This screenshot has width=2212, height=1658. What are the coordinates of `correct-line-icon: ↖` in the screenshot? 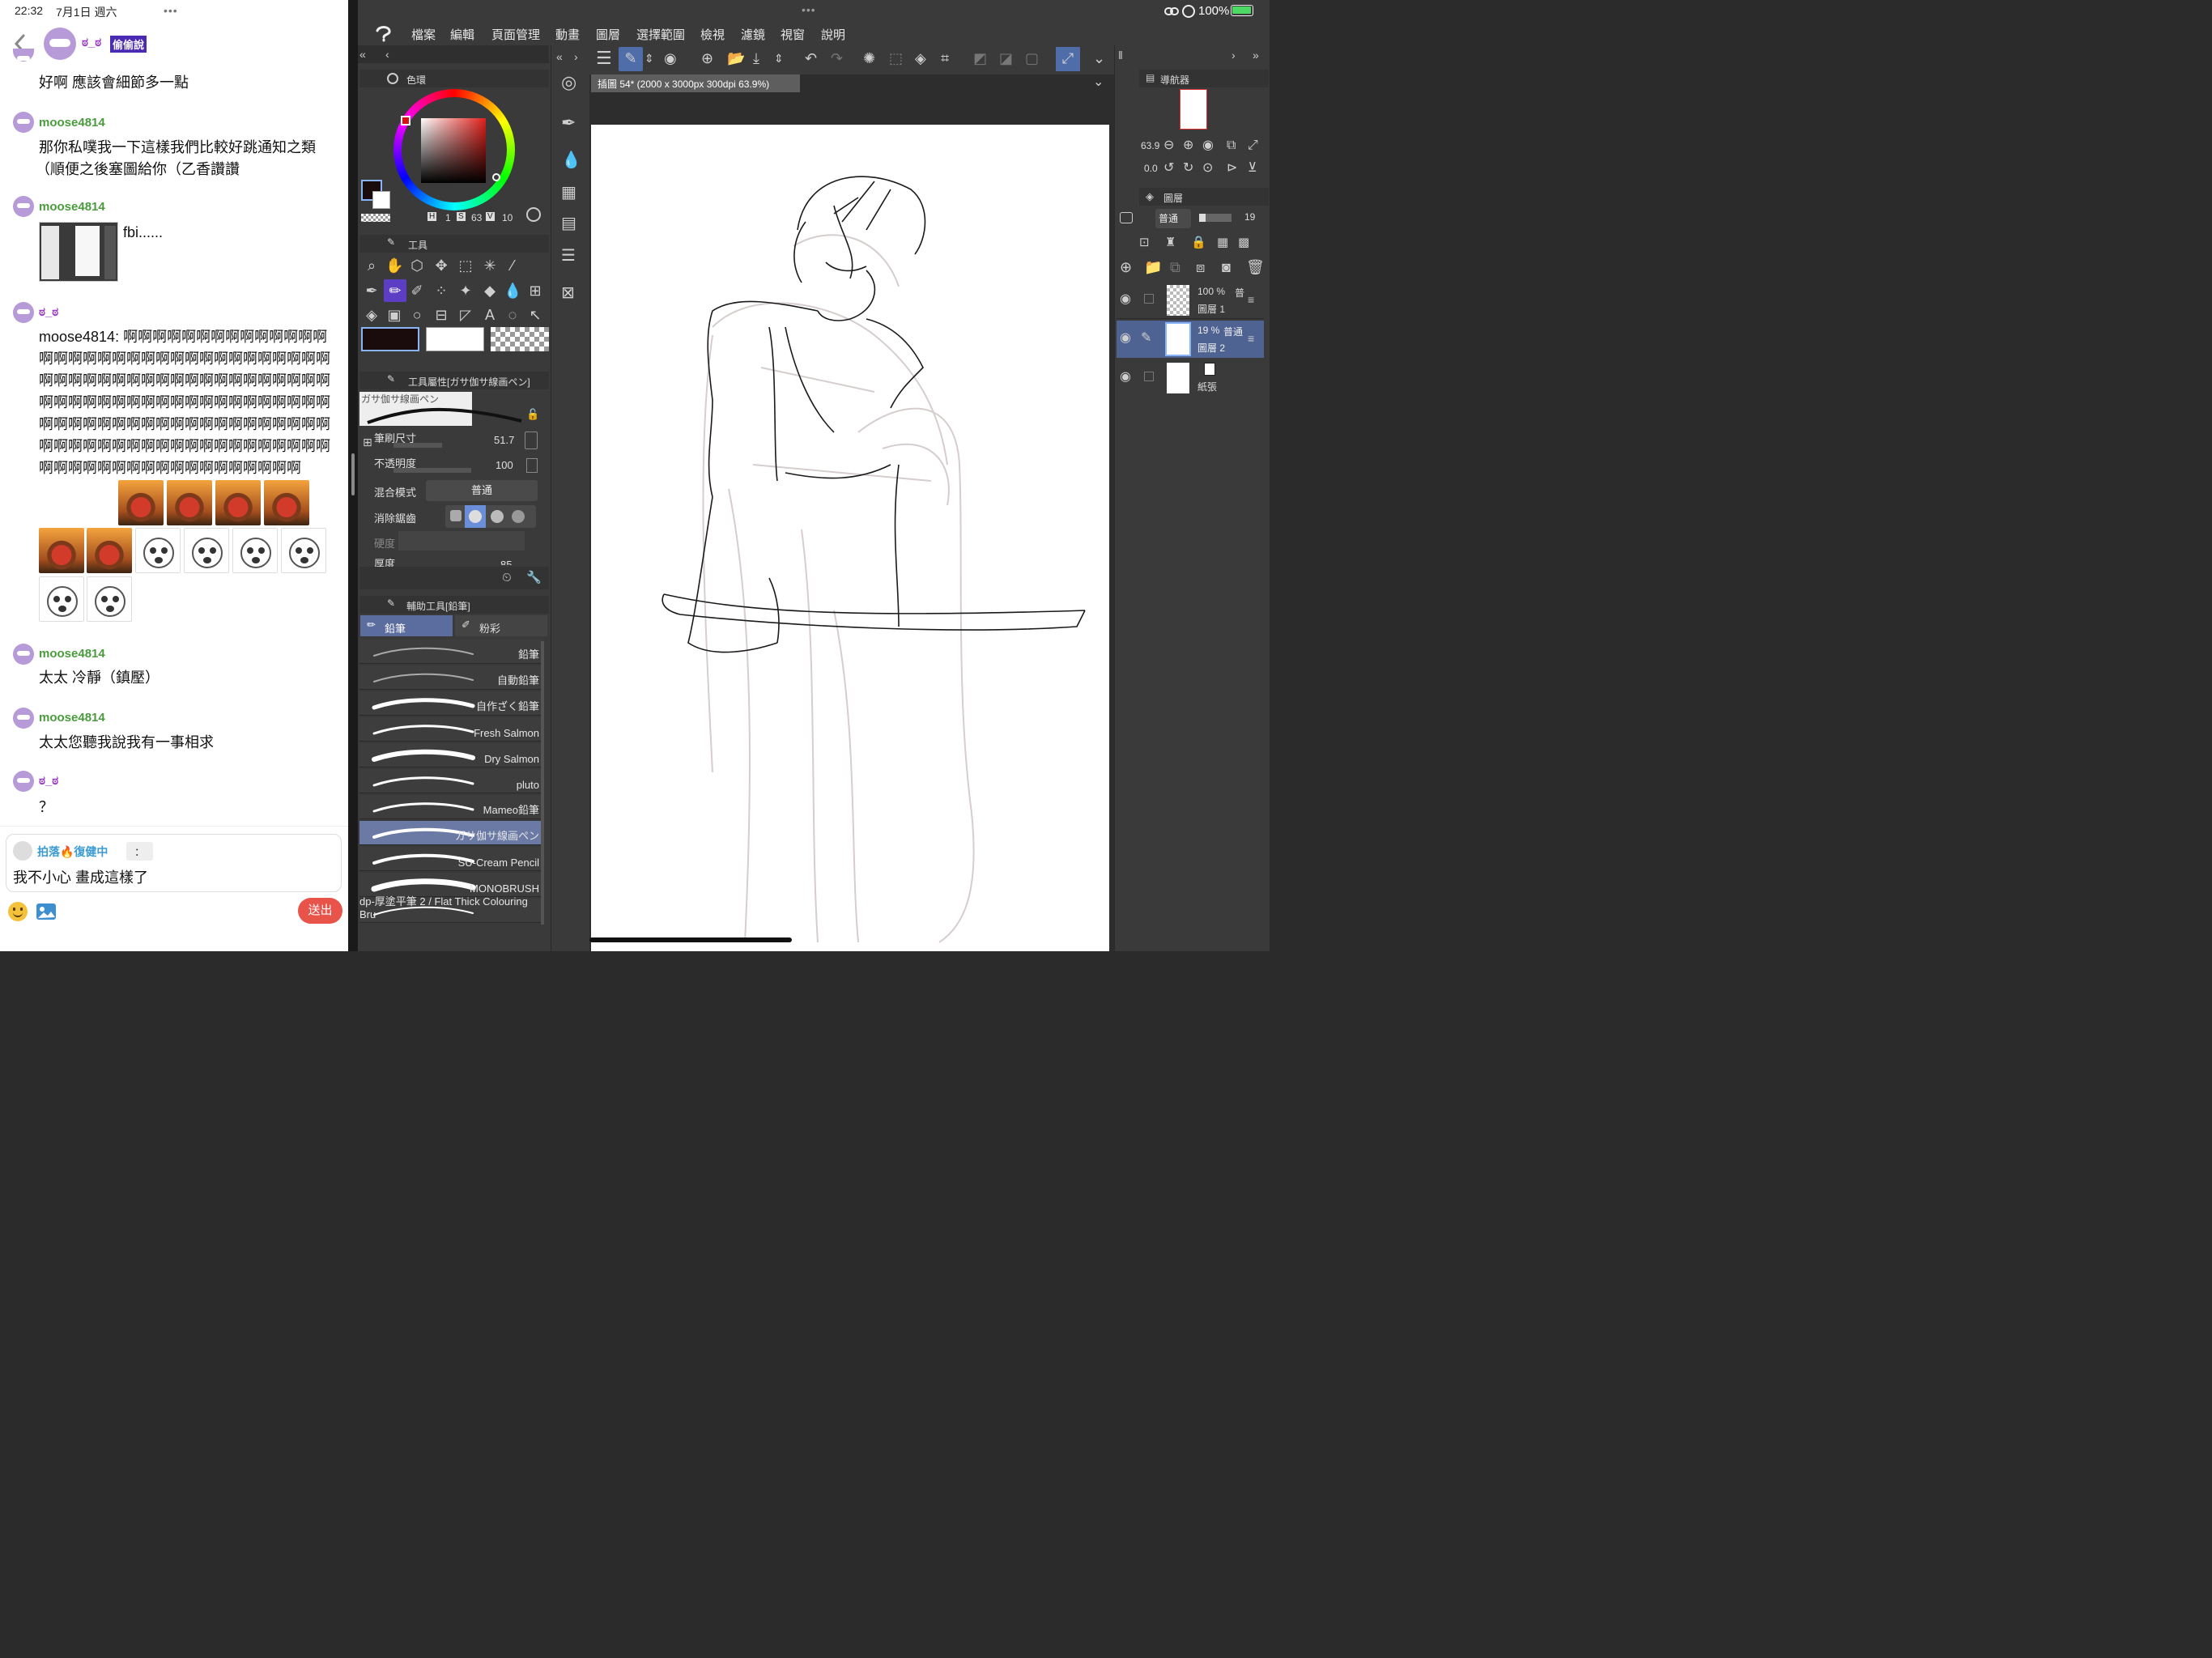 It's located at (535, 315).